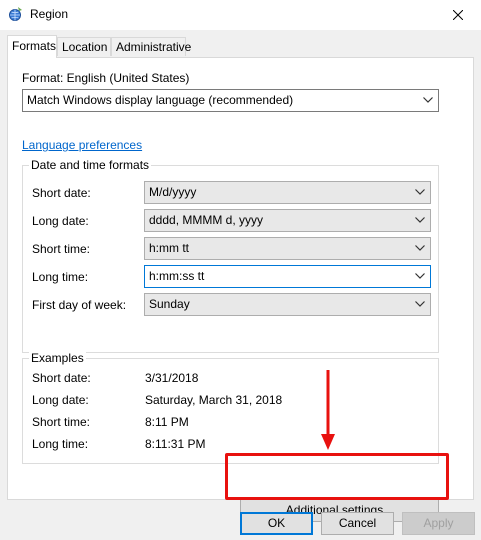  What do you see at coordinates (328, 410) in the screenshot?
I see `annotation-arrow-icon` at bounding box center [328, 410].